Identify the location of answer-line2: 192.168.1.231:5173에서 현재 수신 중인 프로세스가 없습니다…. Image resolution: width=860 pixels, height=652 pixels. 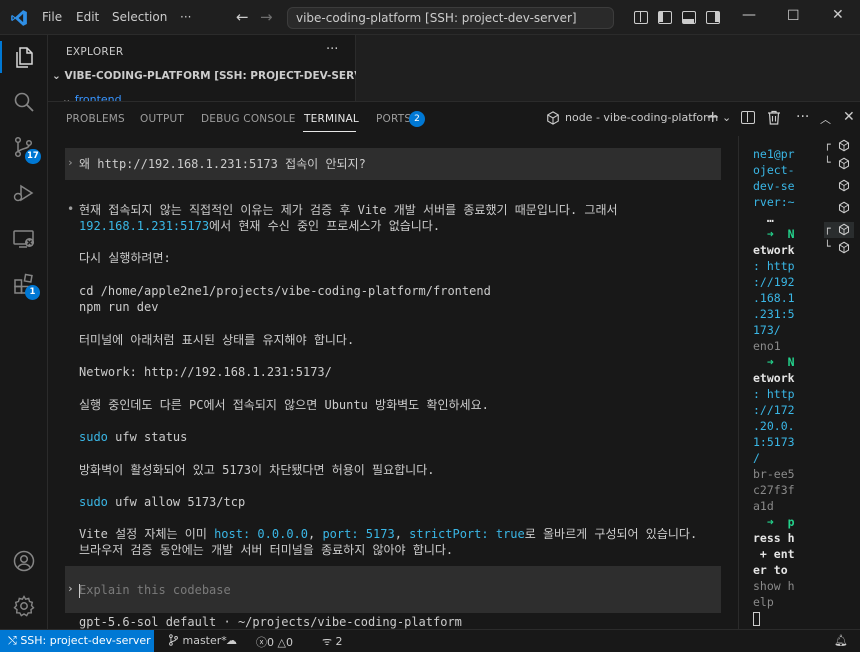
(259, 226).